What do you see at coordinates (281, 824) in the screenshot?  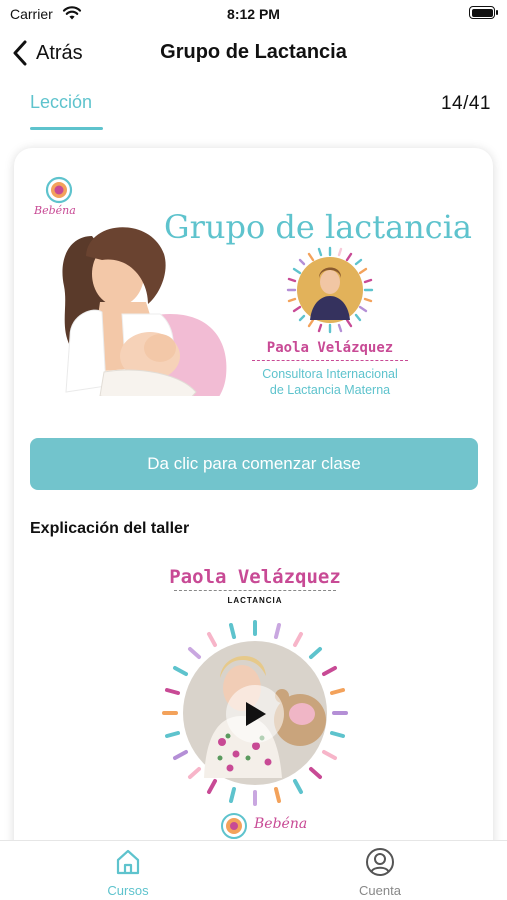 I see `video-logo-text: Bebéna` at bounding box center [281, 824].